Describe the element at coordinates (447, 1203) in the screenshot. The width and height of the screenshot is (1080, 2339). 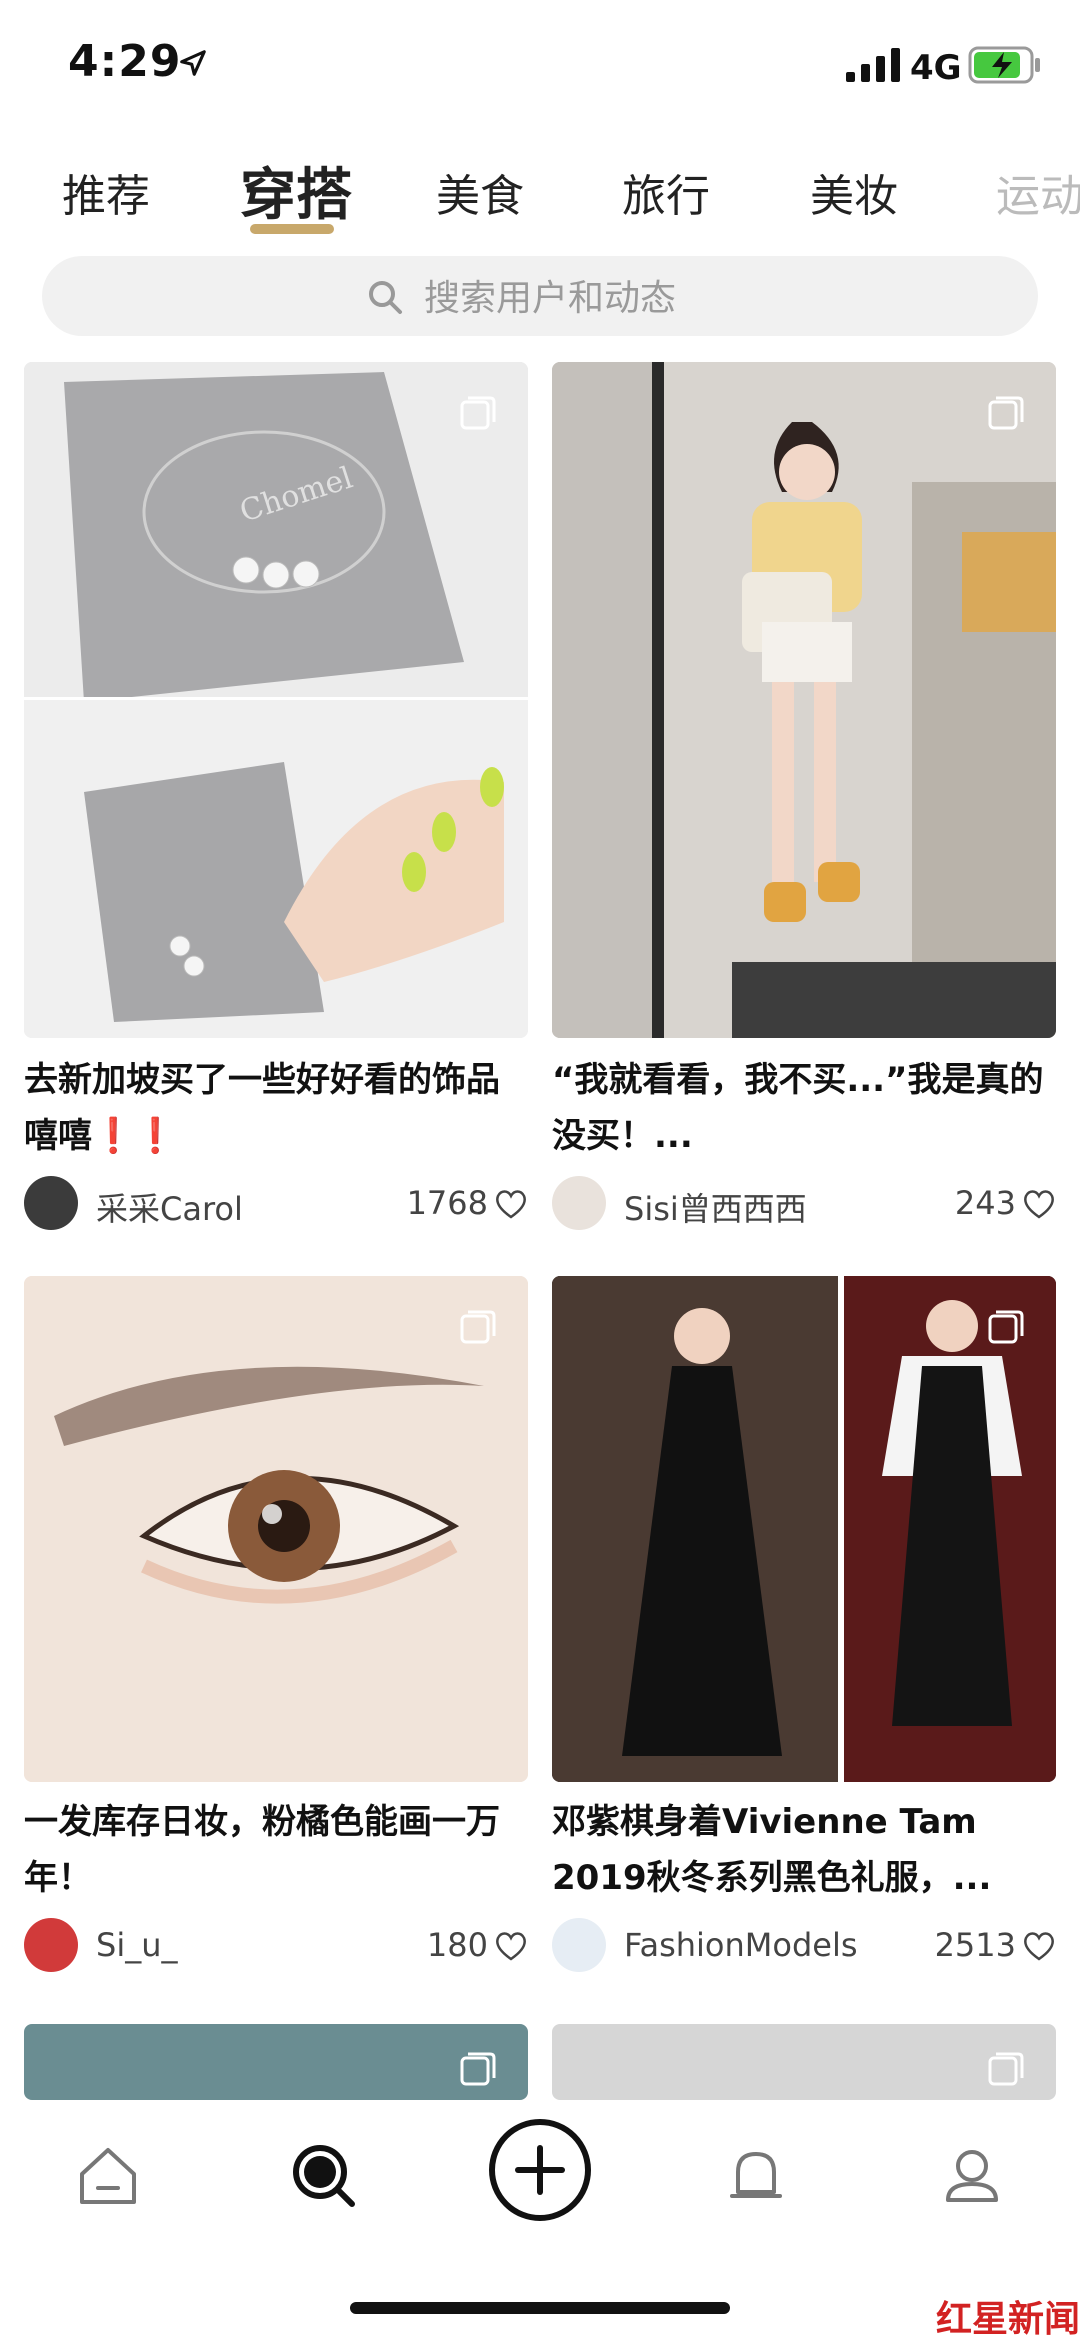
I see `like-count: 1768` at that location.